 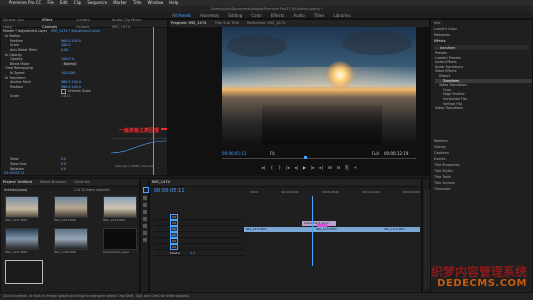 What do you see at coordinates (169, 191) in the screenshot?
I see `timeline-timecode: 00:00:05:11` at bounding box center [169, 191].